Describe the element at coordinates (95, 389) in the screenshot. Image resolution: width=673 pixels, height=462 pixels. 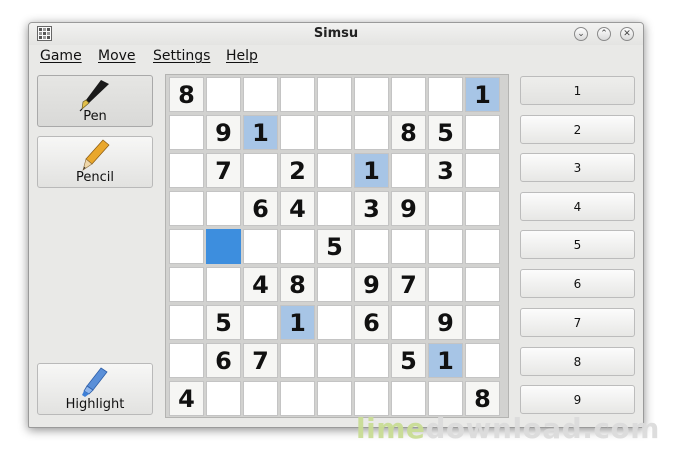
I see `highlight-tool-button: Highlight` at that location.